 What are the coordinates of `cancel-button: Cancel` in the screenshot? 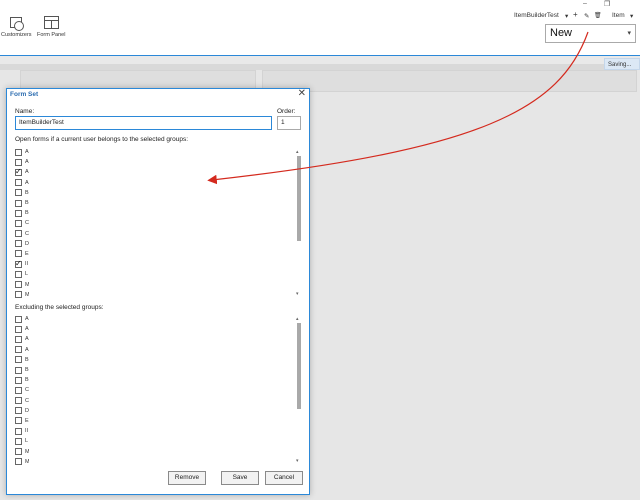 It's located at (284, 478).